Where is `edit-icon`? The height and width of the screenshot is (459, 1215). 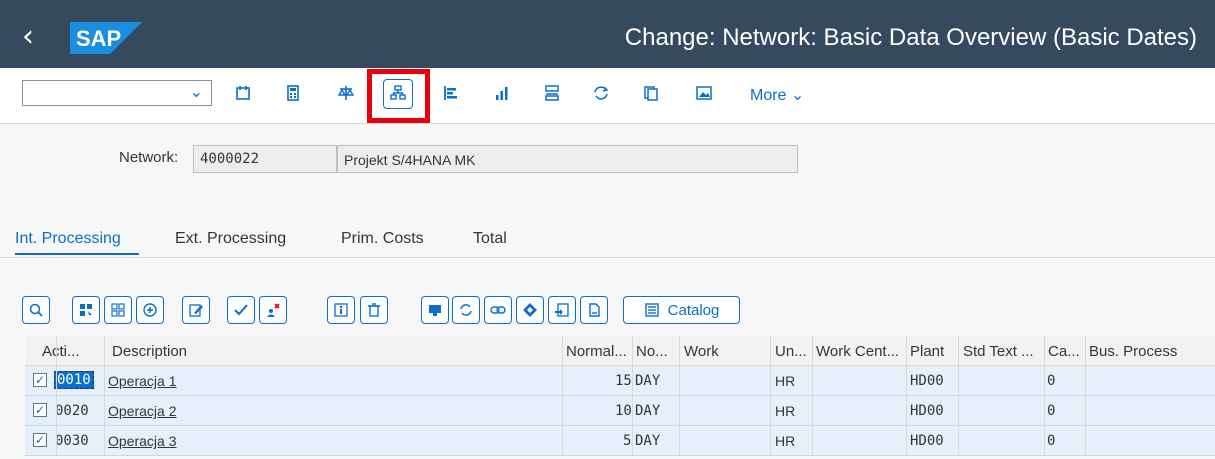 edit-icon is located at coordinates (196, 310).